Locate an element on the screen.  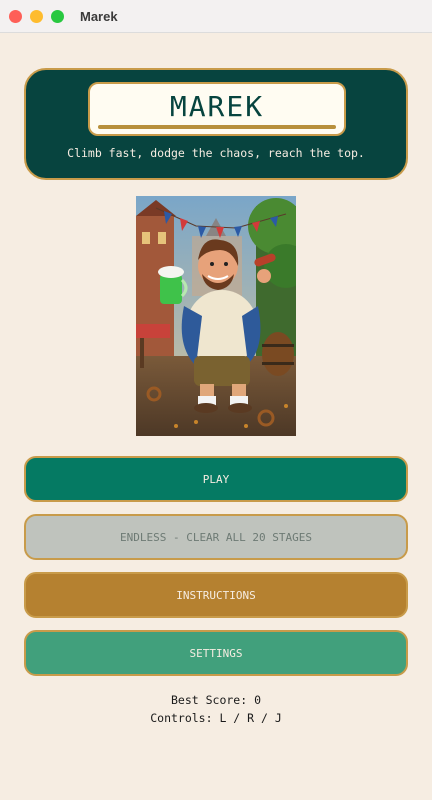
zoom-window-button is located at coordinates (57, 16).